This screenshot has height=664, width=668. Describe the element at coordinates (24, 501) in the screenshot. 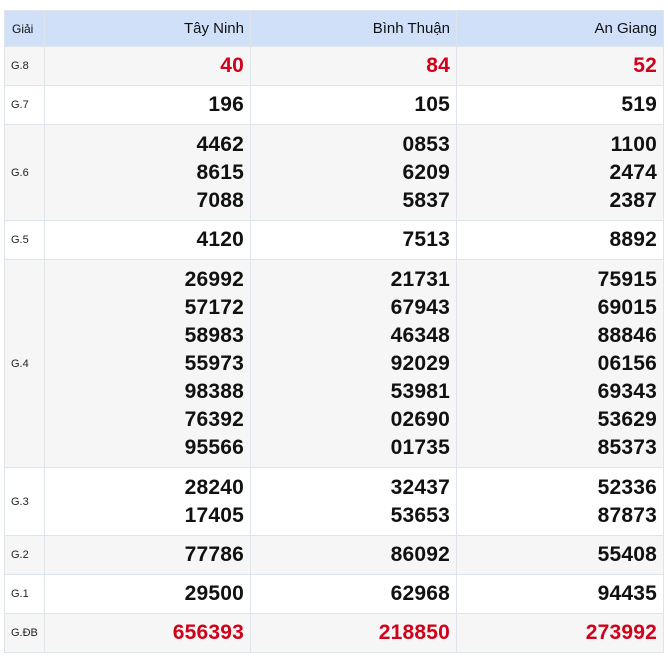

I see `prize-name: G.3` at that location.